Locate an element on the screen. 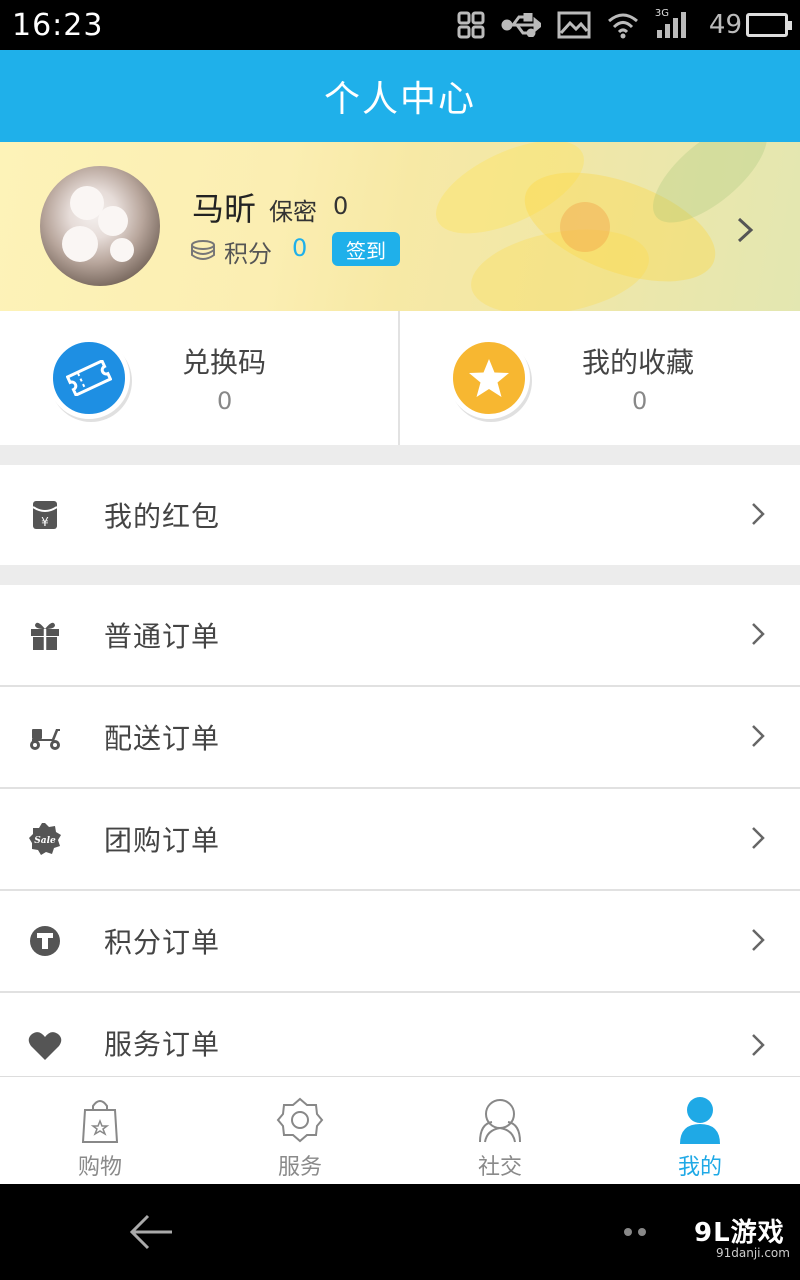  quick-stats: 兑换码 0 我的收藏 0 is located at coordinates (400, 378).